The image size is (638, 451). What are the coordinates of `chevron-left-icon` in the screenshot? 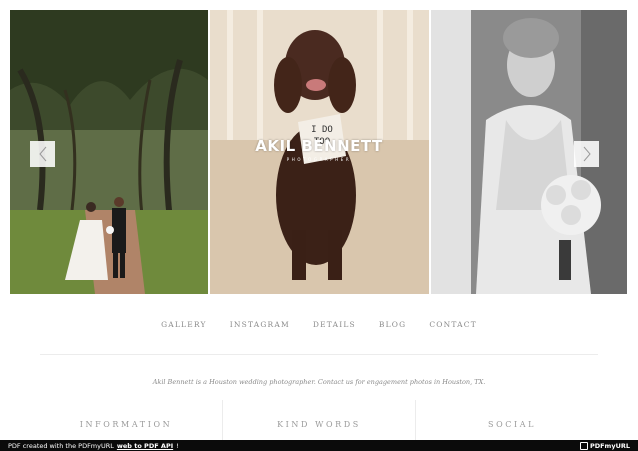 It's located at (42, 154).